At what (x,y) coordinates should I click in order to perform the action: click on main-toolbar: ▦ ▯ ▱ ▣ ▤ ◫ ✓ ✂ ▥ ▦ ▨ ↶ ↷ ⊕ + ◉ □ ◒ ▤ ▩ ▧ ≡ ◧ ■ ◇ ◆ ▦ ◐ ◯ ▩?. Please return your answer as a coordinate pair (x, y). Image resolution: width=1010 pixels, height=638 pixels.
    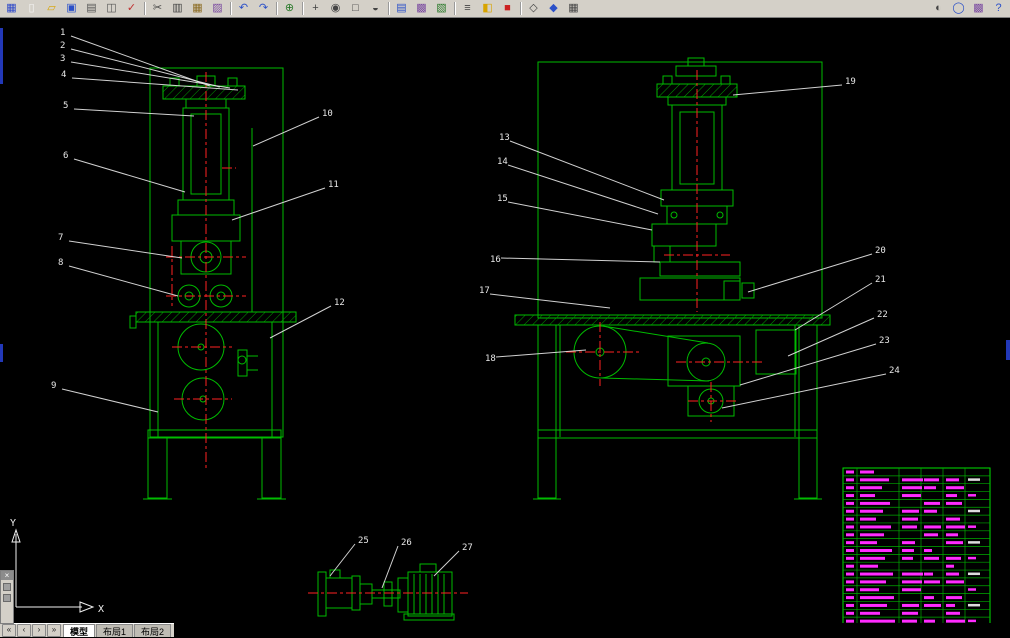
    Looking at the image, I should click on (505, 9).